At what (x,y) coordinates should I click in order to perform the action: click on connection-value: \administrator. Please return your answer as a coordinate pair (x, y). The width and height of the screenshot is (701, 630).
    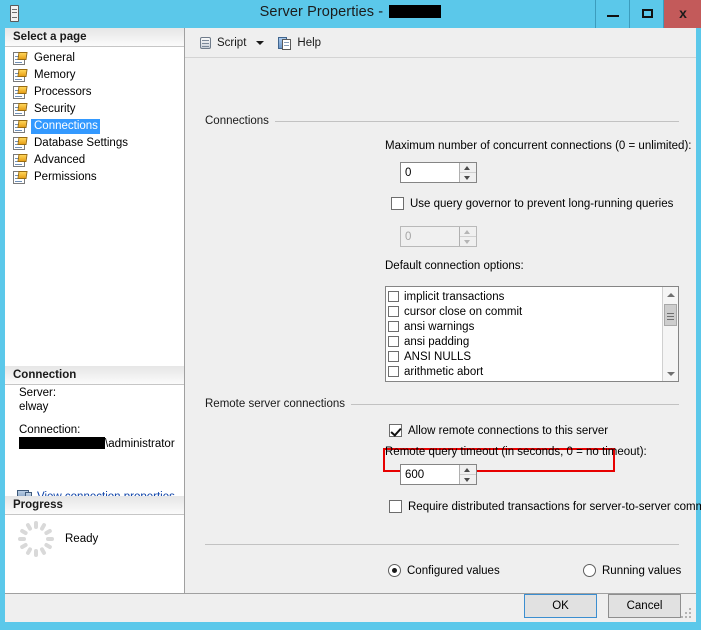
    Looking at the image, I should click on (101, 444).